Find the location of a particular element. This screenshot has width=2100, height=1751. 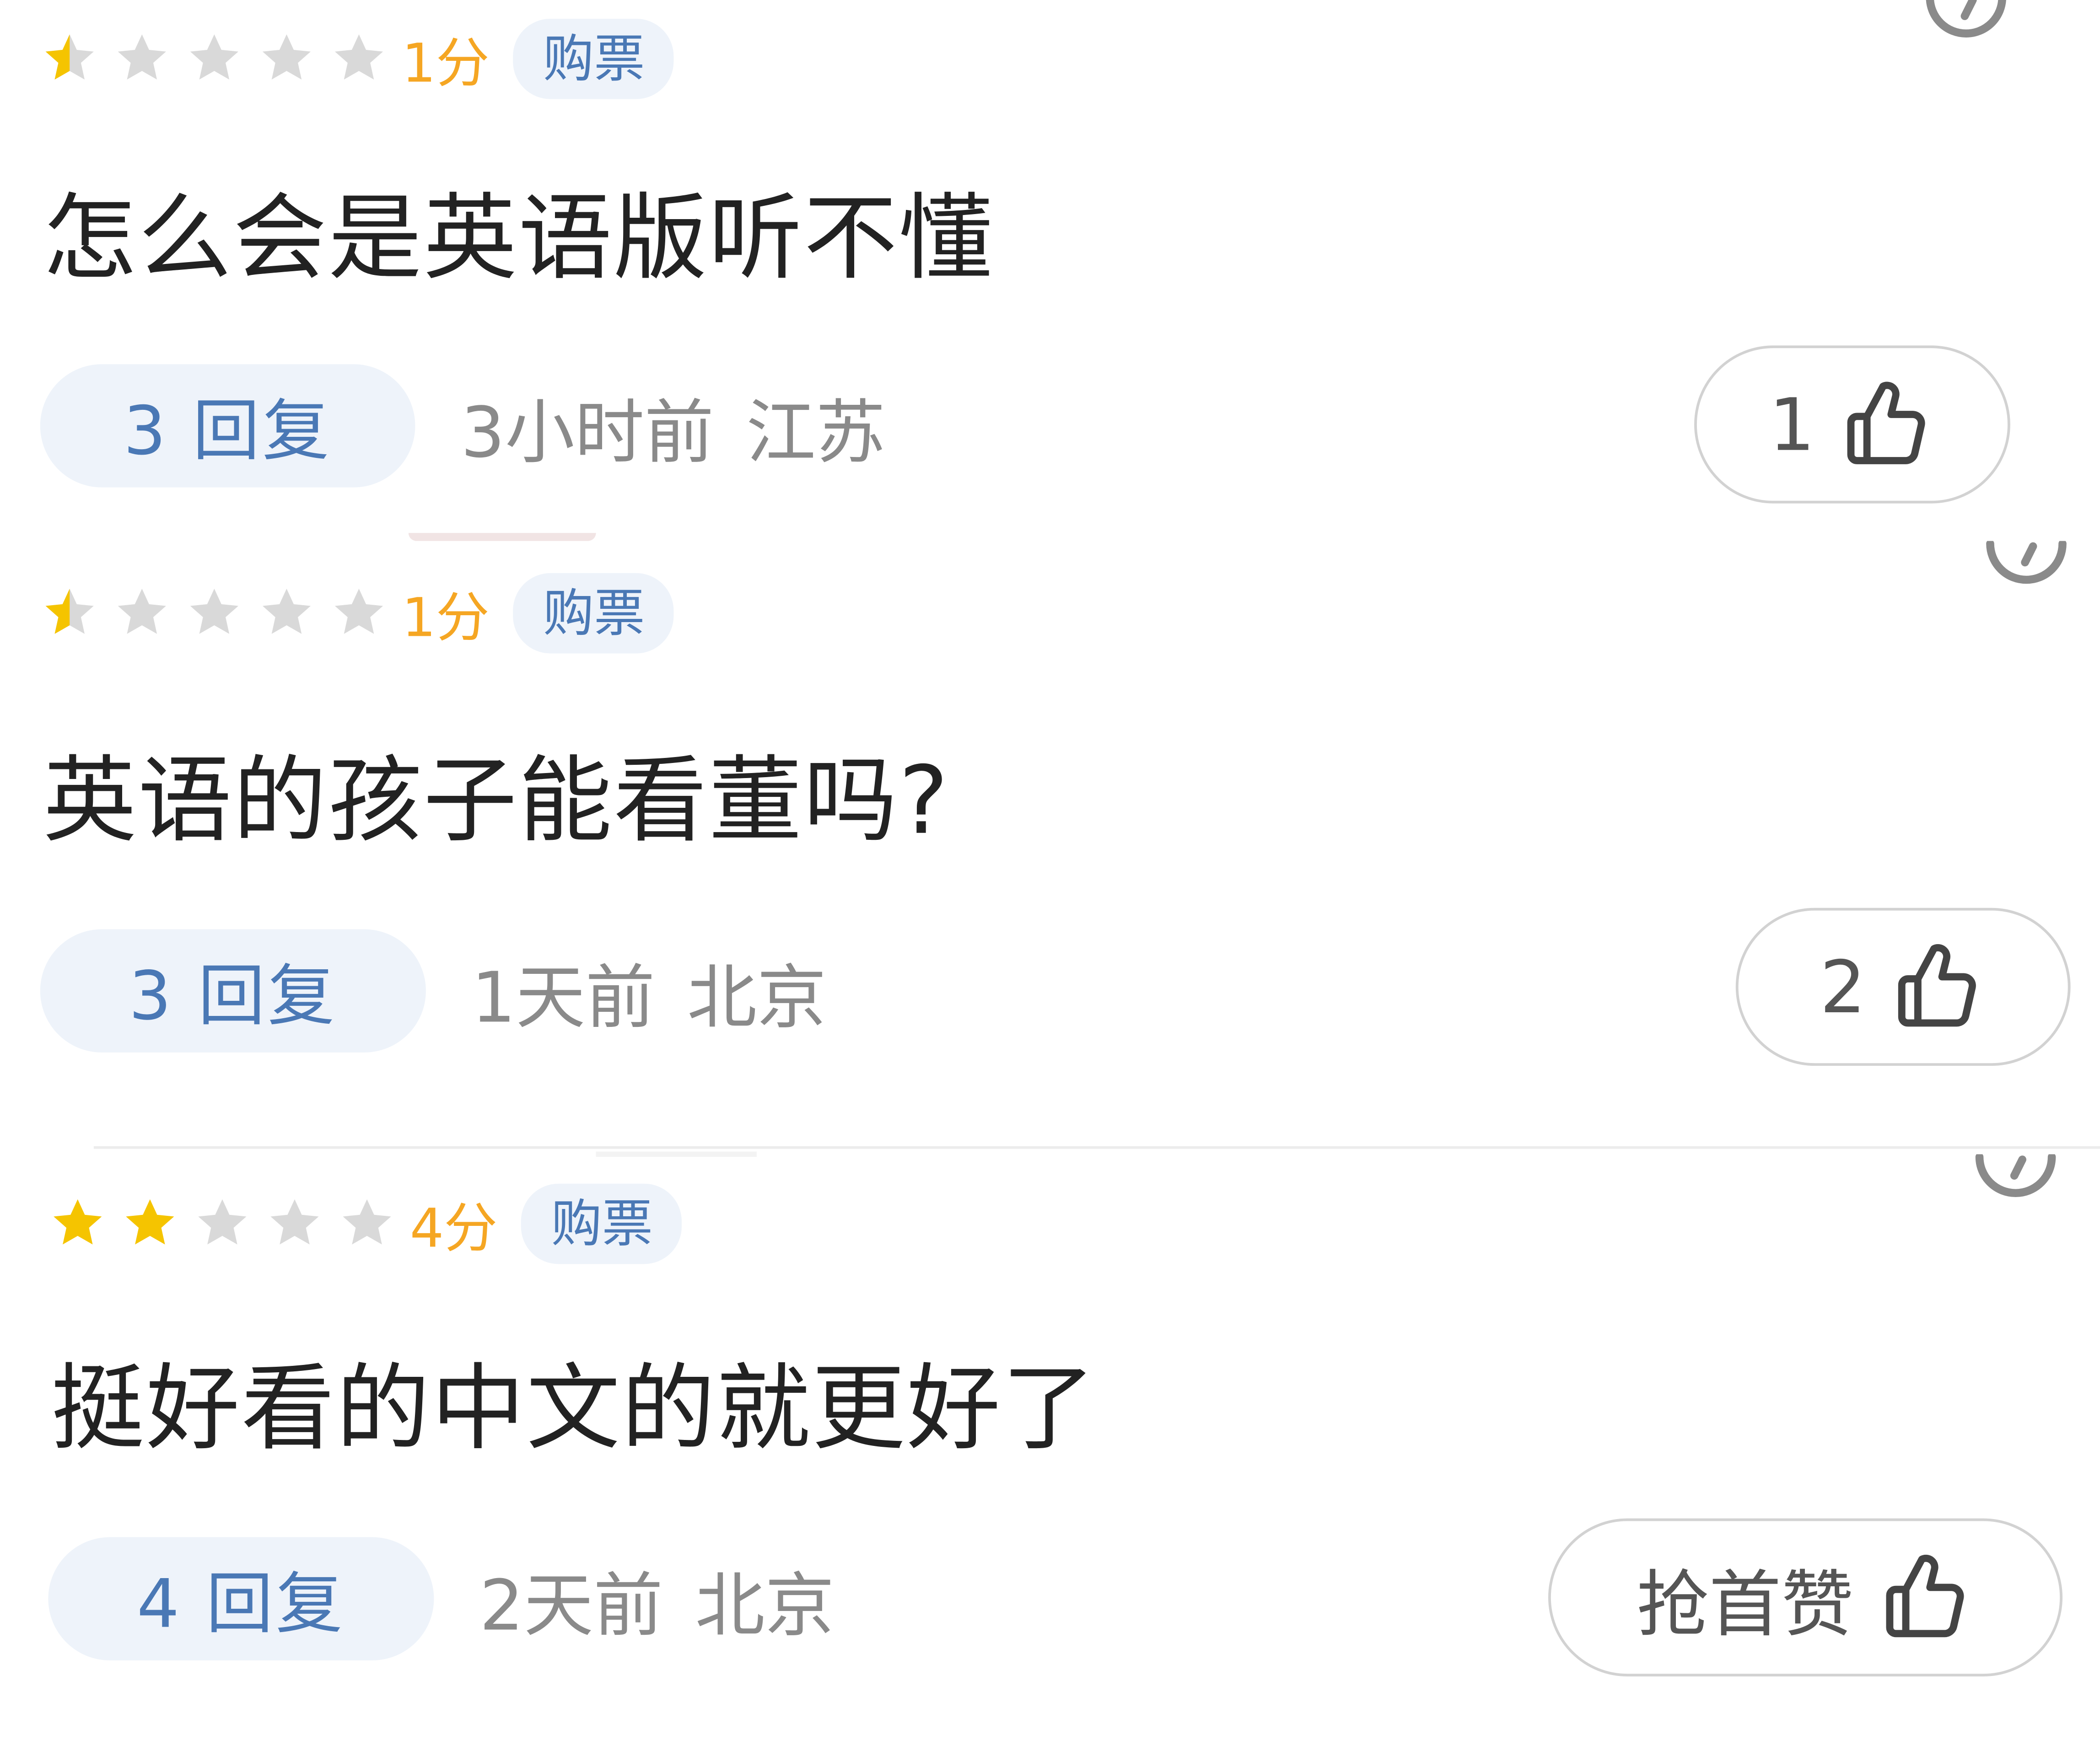

rating-row: 4分 购票 is located at coordinates (365, 1223).